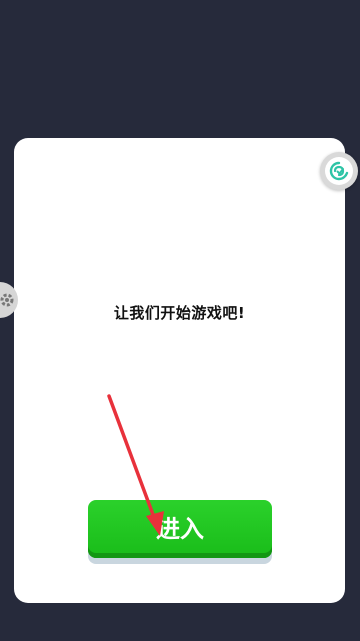 This screenshot has width=360, height=641. I want to click on game-assistant-icon, so click(339, 171).